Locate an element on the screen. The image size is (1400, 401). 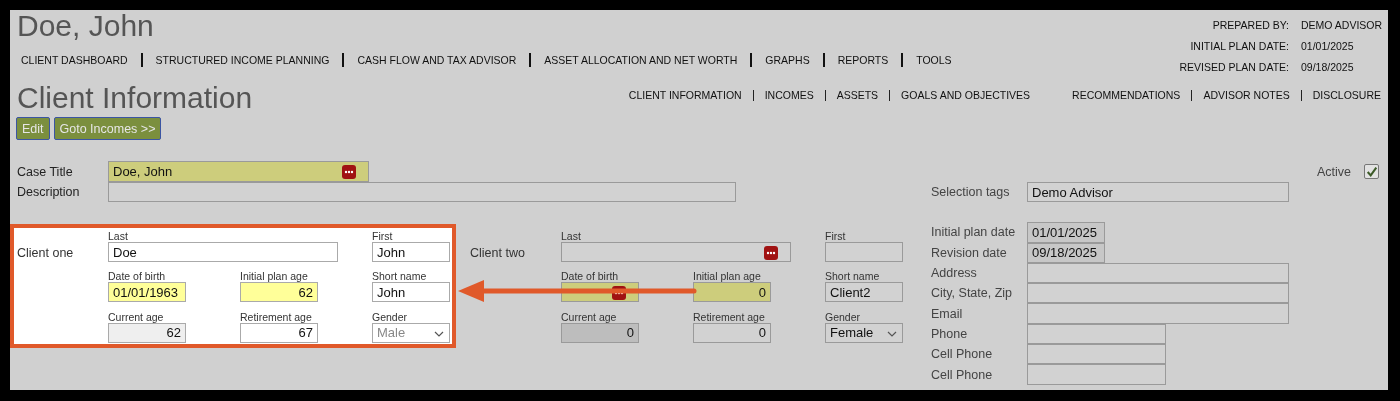
nav-link: CASH FLOW AND TAX ADVISOR is located at coordinates (437, 60).